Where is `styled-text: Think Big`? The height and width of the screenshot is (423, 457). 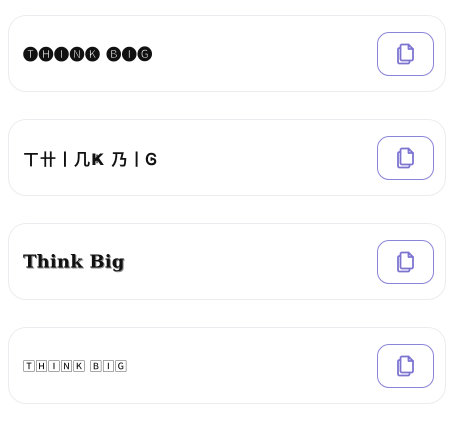 styled-text: Think Big is located at coordinates (74, 261).